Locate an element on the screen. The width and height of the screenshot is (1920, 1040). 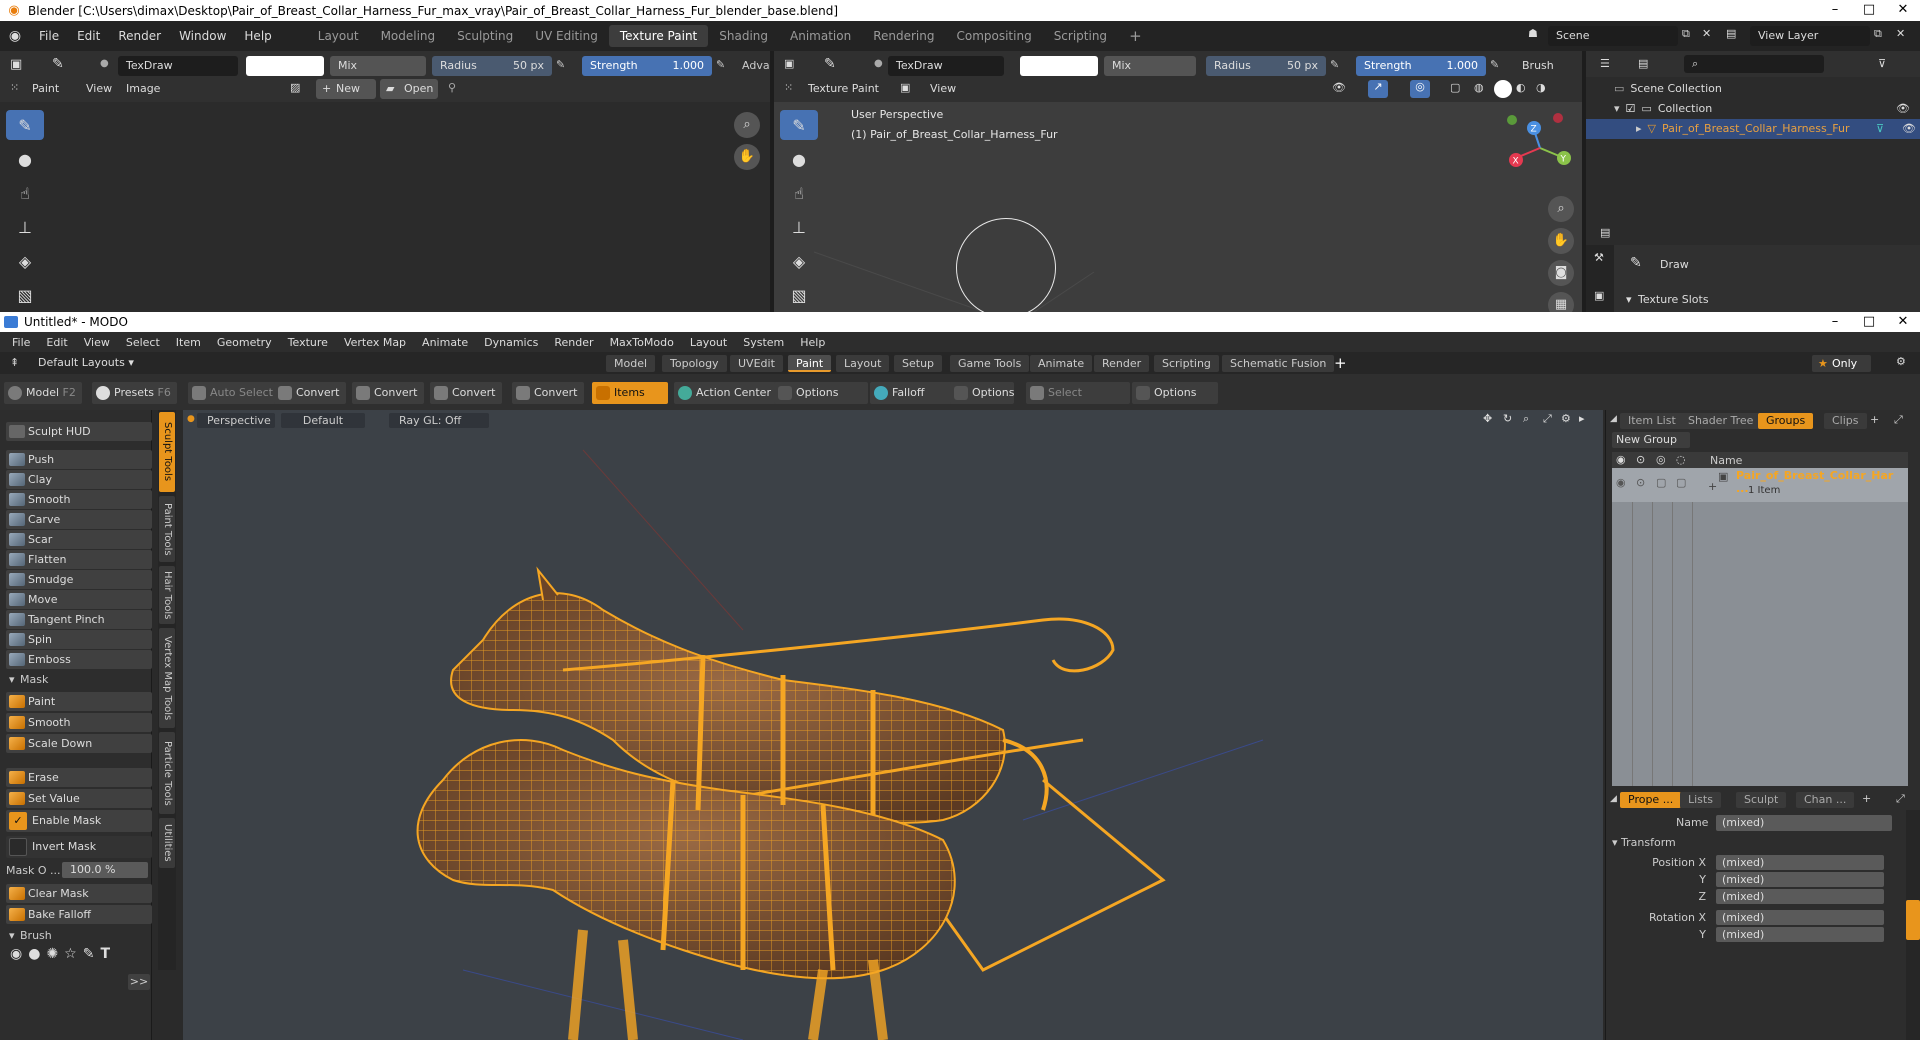
modo-menu-render: Render is located at coordinates (573, 342).